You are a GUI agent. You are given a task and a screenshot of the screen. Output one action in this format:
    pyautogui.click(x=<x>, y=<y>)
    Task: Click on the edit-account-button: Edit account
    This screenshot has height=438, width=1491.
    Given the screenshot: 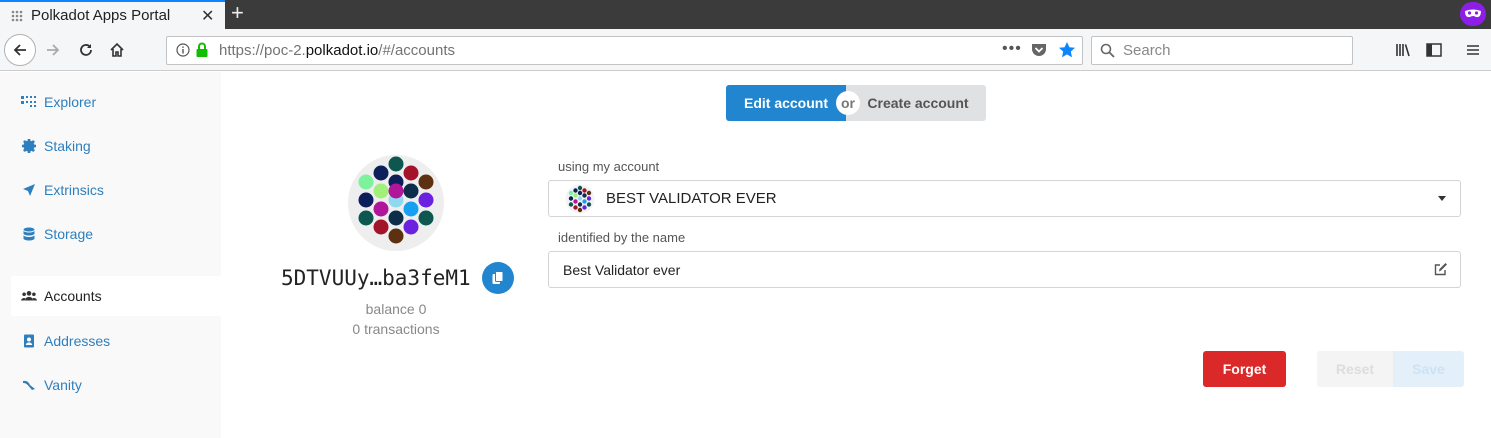 What is the action you would take?
    pyautogui.click(x=786, y=103)
    